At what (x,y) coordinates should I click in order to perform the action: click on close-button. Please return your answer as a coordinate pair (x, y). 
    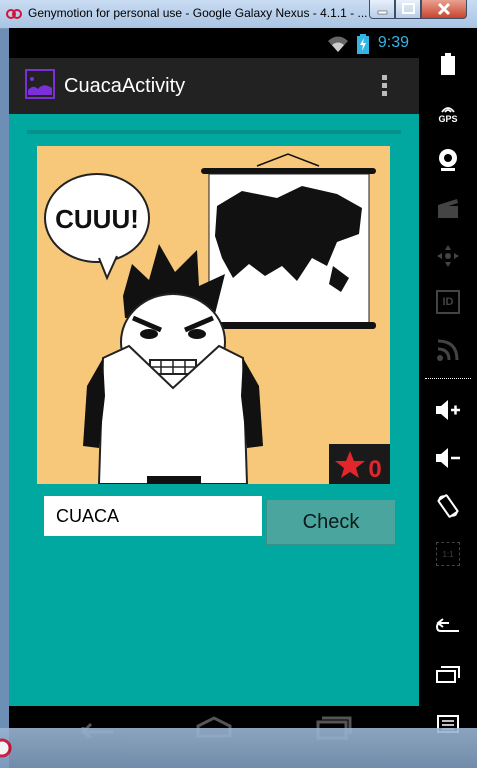
    Looking at the image, I should click on (444, 9).